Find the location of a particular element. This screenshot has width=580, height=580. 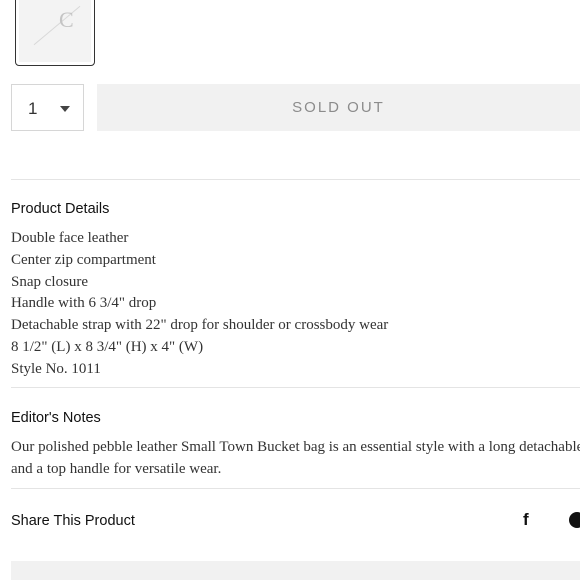

sold-out-button: SOLD OUT is located at coordinates (338, 107).